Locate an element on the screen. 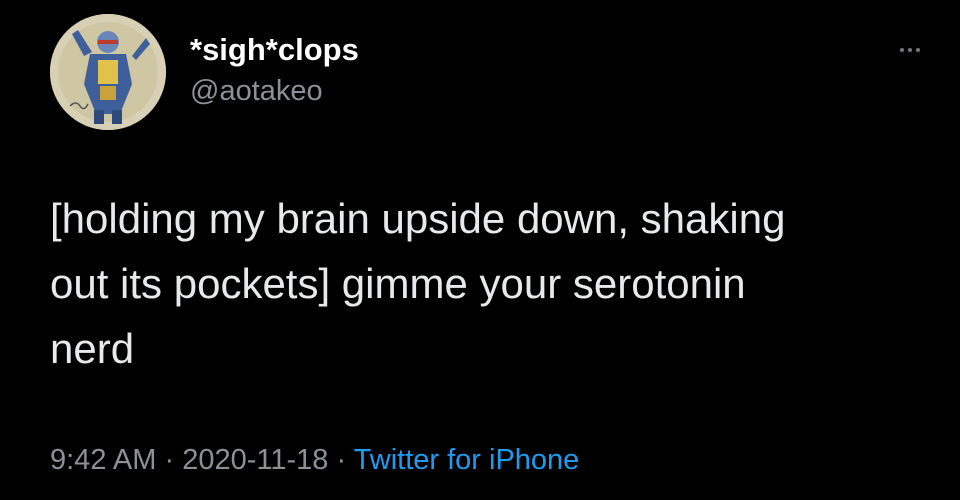 This screenshot has width=960, height=500. tweet-text-line: out its pockets] gimme your serotonin is located at coordinates (398, 283).